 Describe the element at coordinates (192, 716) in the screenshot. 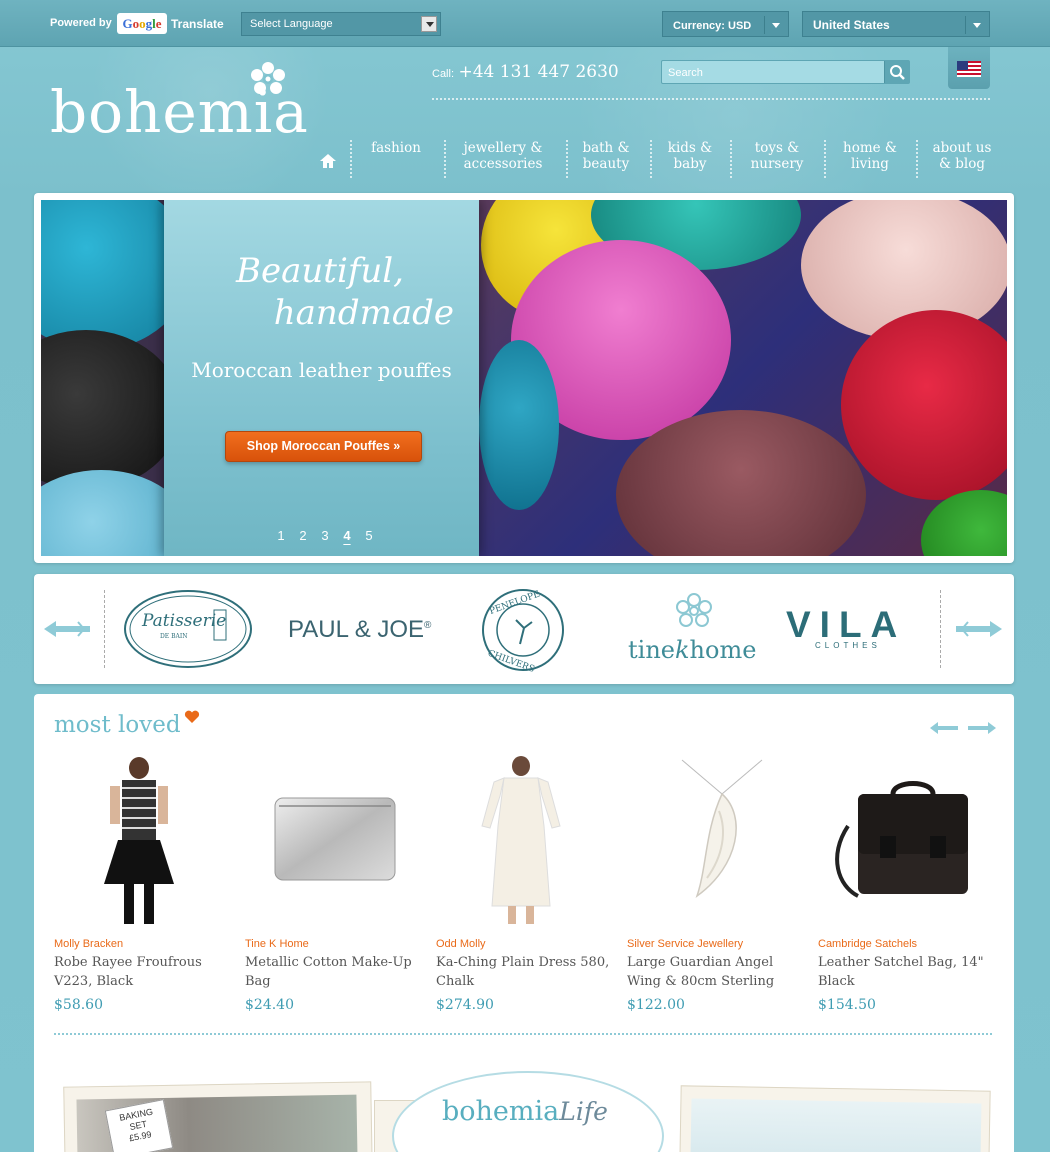

I see `heart-icon` at that location.